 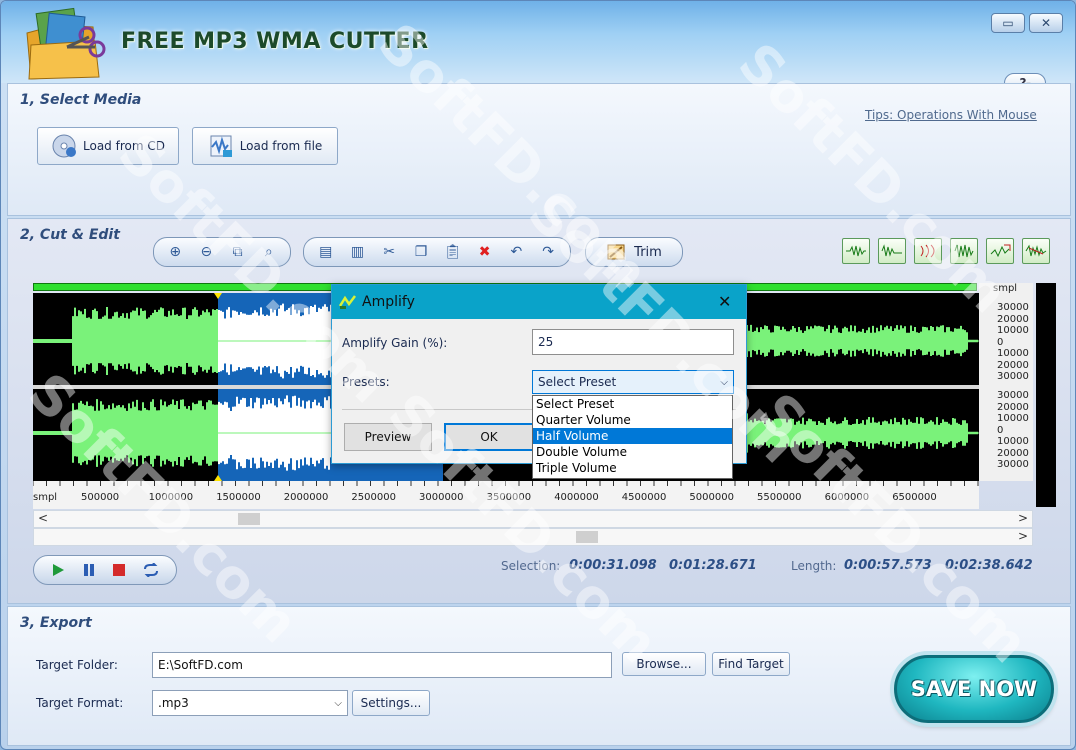 What do you see at coordinates (632, 404) in the screenshot?
I see `preset-option: Select Preset` at bounding box center [632, 404].